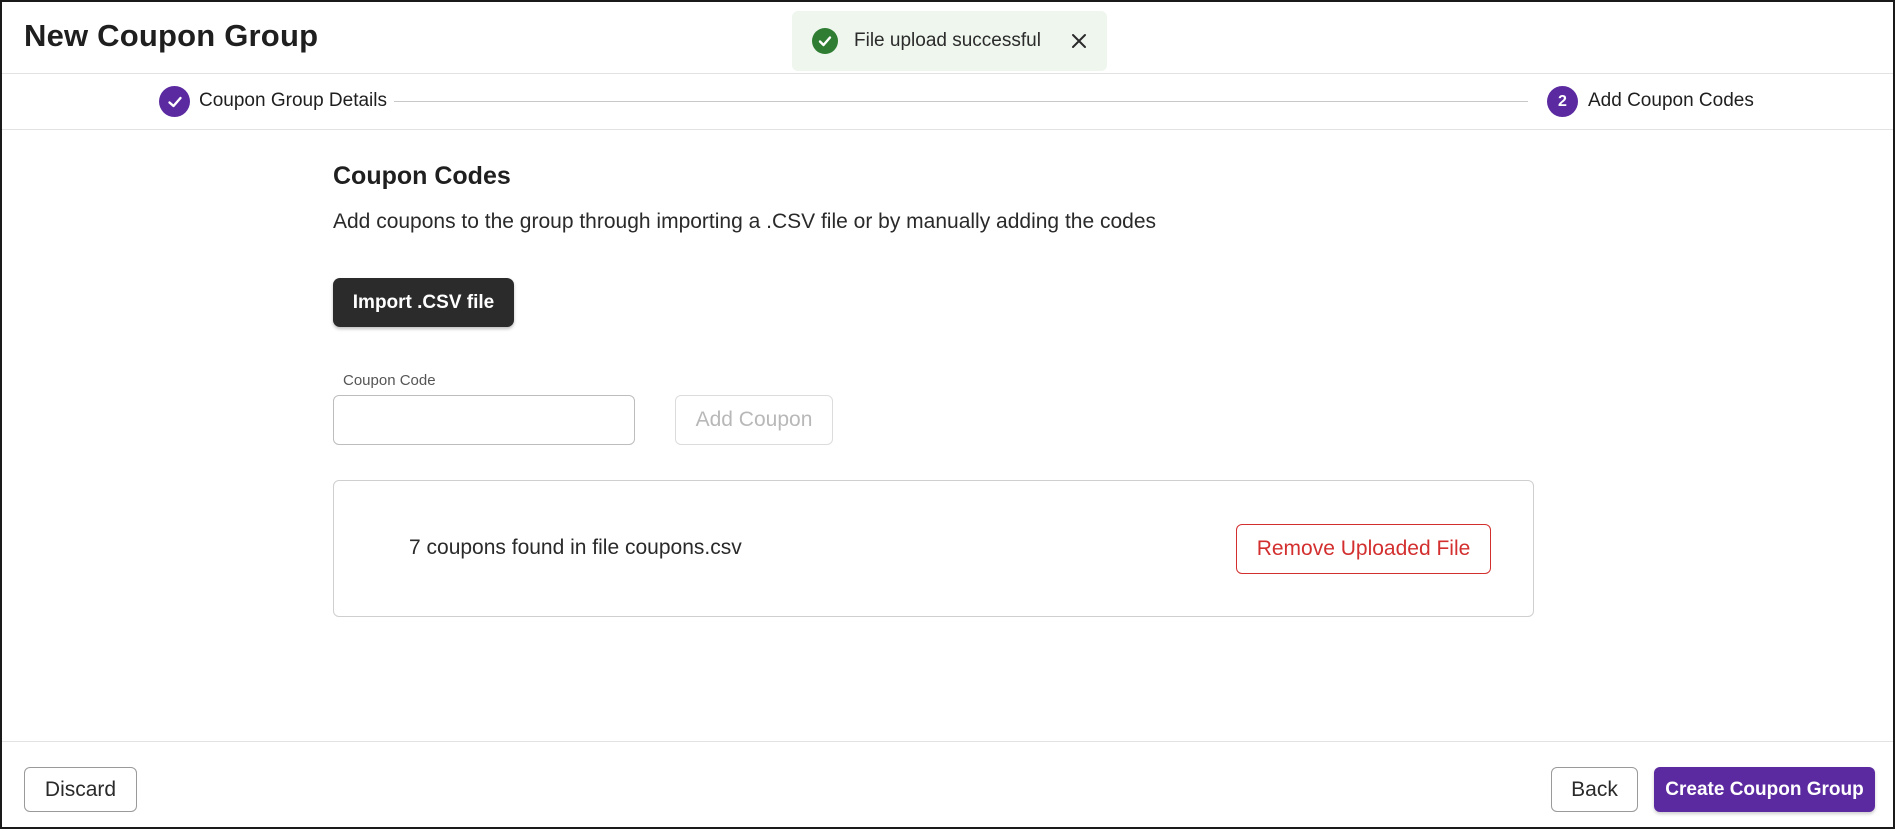  What do you see at coordinates (1764, 789) in the screenshot?
I see `create-coupon-group-button: Create Coupon Group` at bounding box center [1764, 789].